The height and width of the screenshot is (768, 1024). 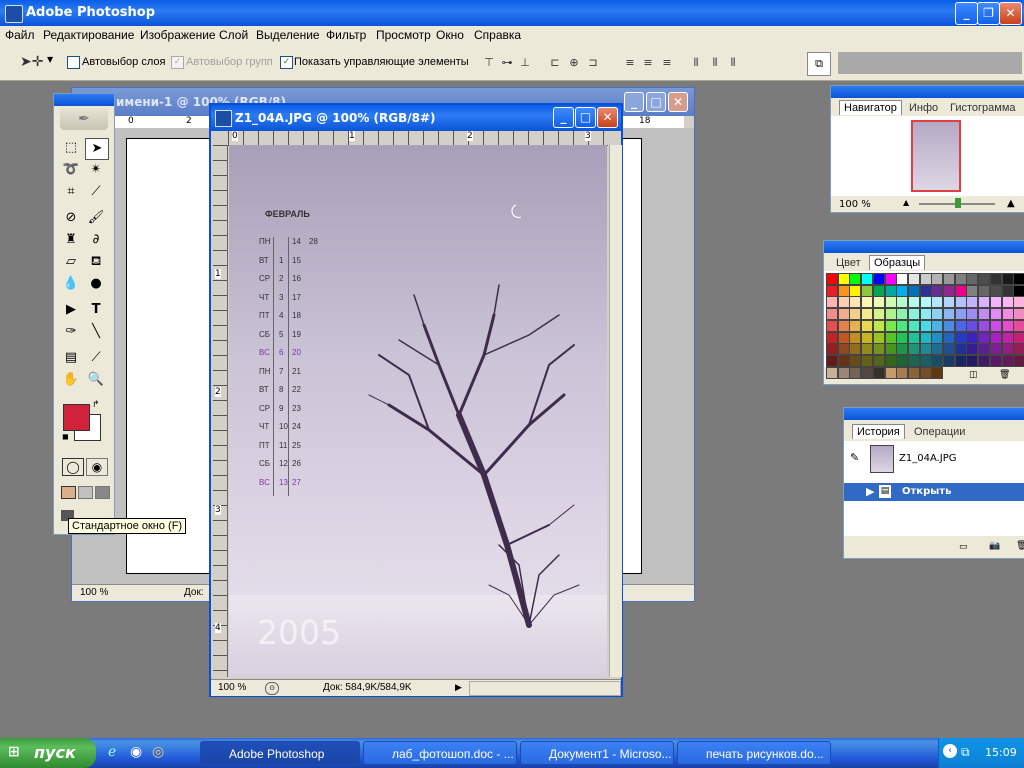 I want to click on align-left-icon: ⊏, so click(x=555, y=63).